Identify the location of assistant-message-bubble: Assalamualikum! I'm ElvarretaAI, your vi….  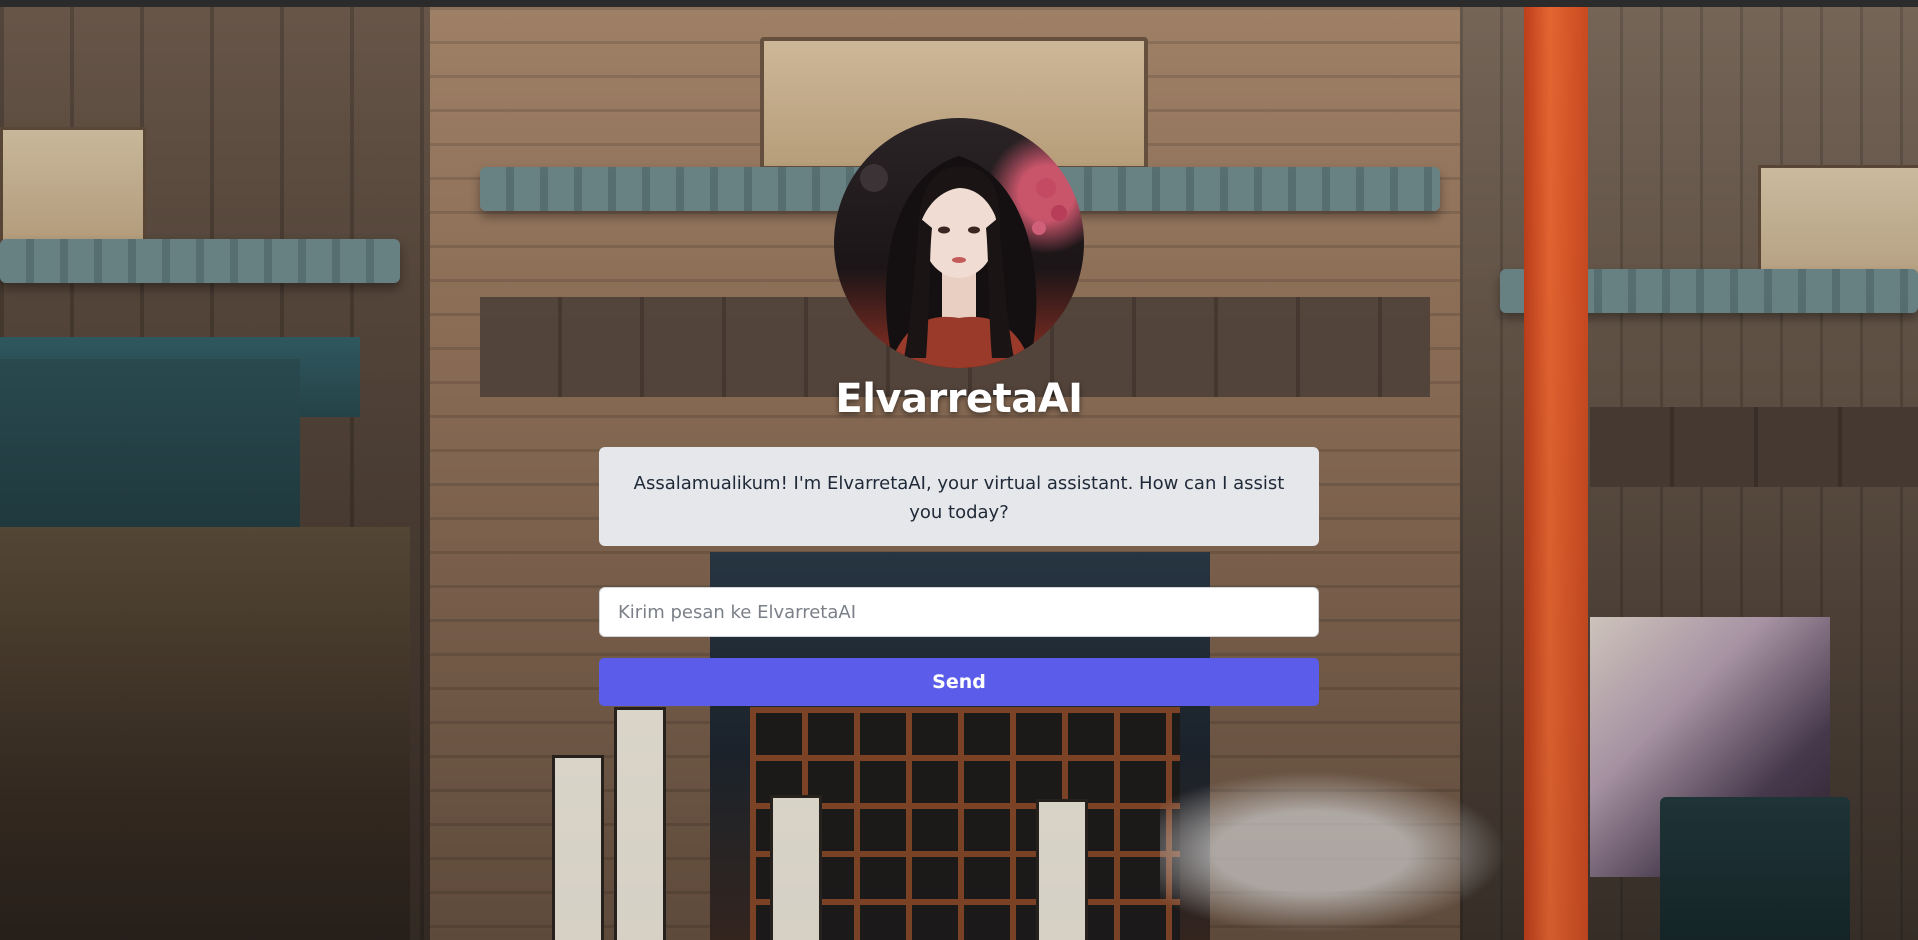
(959, 496).